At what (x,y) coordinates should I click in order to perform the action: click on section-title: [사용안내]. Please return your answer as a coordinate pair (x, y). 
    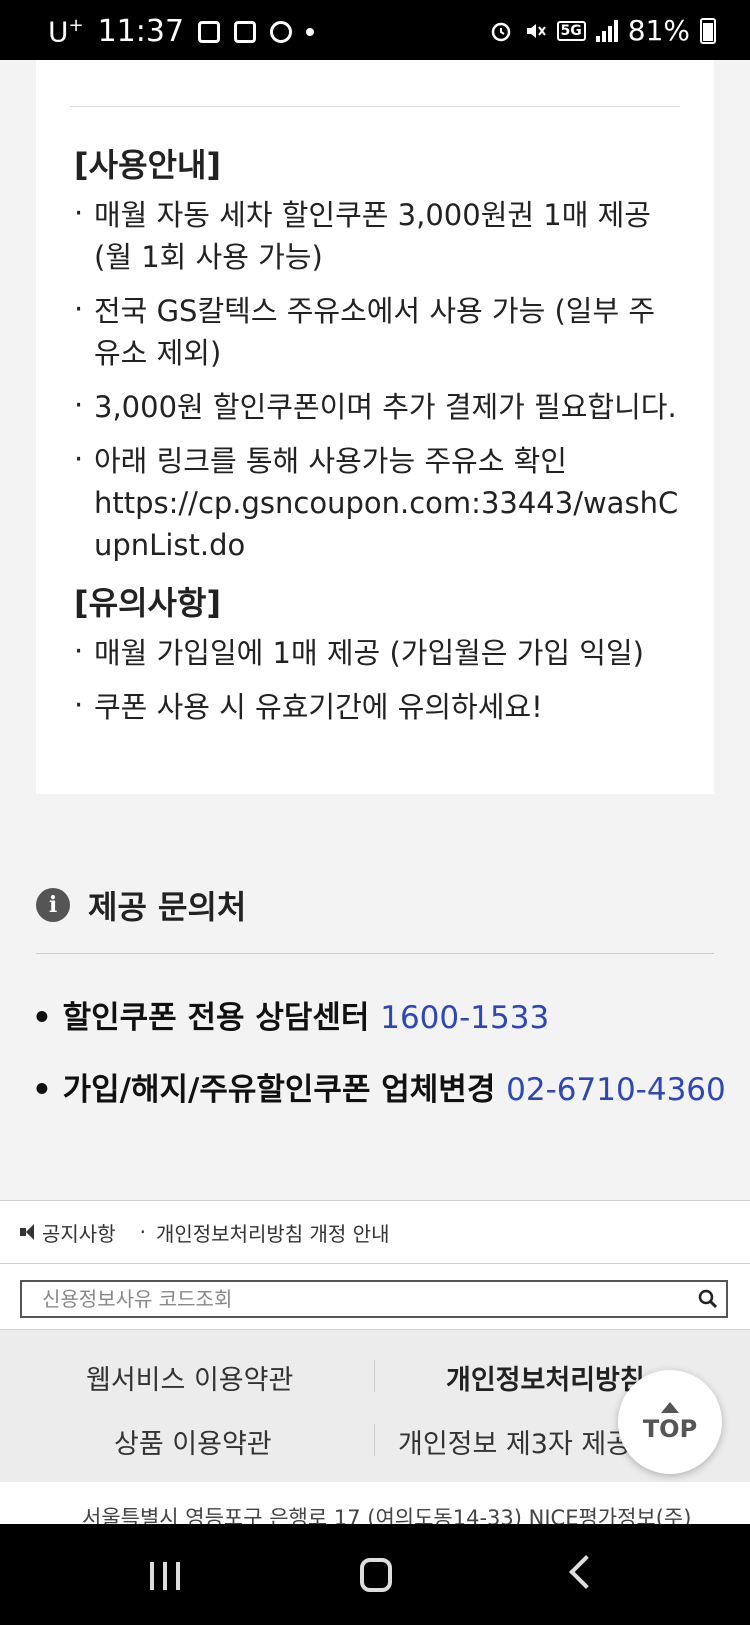
    Looking at the image, I should click on (148, 165).